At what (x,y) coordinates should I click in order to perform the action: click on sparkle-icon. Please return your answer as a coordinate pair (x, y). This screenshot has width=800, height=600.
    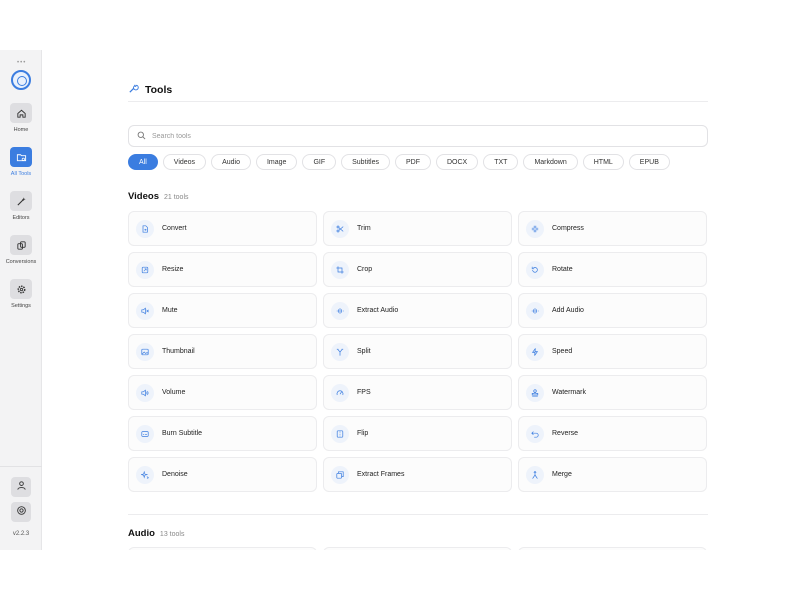
    Looking at the image, I should click on (145, 474).